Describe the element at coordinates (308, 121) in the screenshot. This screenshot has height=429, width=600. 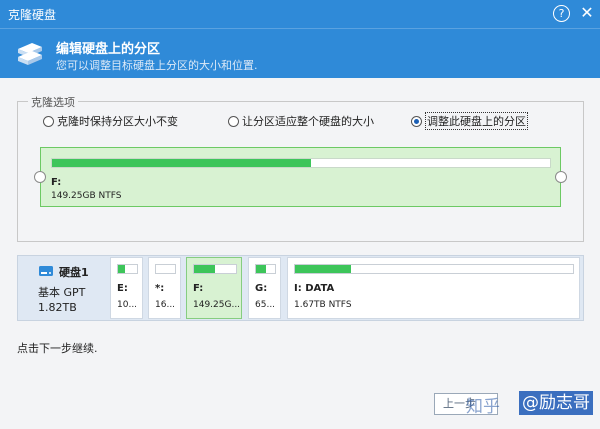
I see `radio-label: 让分区适应整个硬盘的大小` at that location.